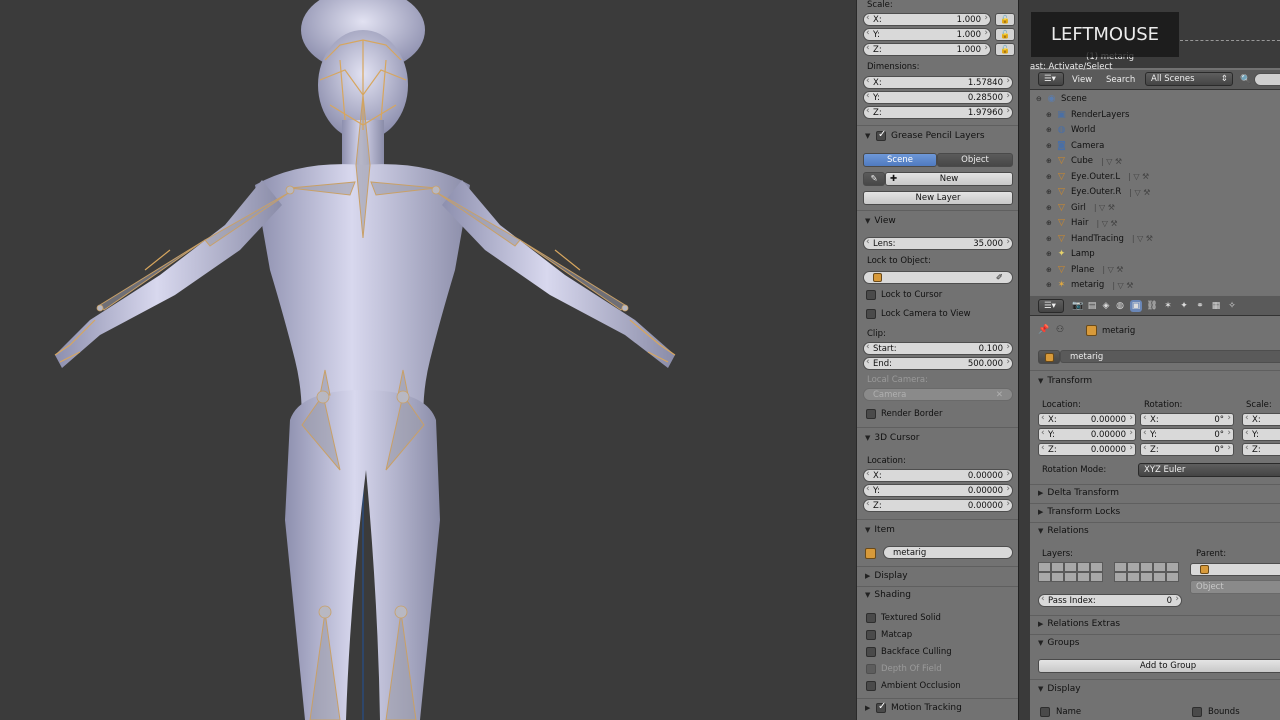 The width and height of the screenshot is (1280, 720). Describe the element at coordinates (1120, 306) in the screenshot. I see `world-tab-icon: ◍` at that location.